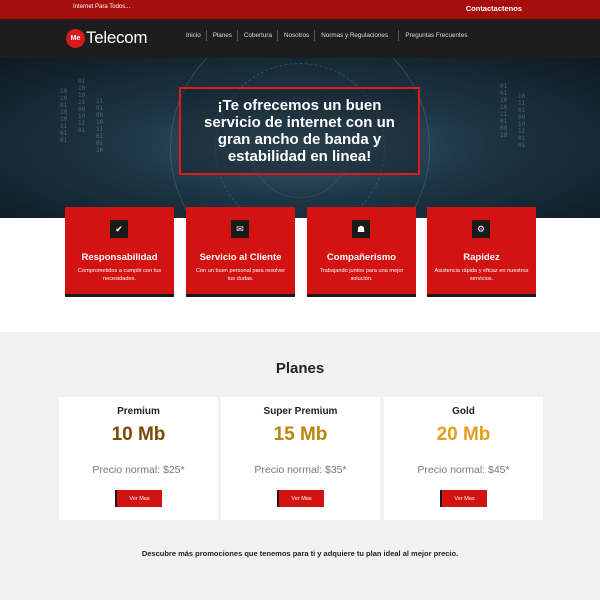 This screenshot has height=600, width=600. I want to click on nav-label: Cobertura, so click(257, 35).